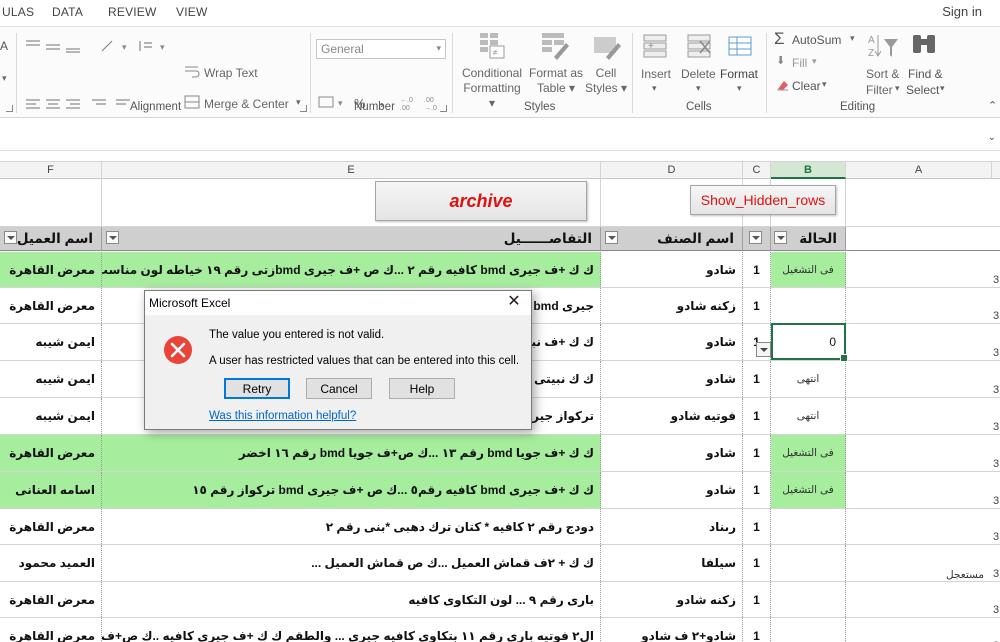 The width and height of the screenshot is (1000, 642). Describe the element at coordinates (339, 388) in the screenshot. I see `cancel-button: Cancel` at that location.